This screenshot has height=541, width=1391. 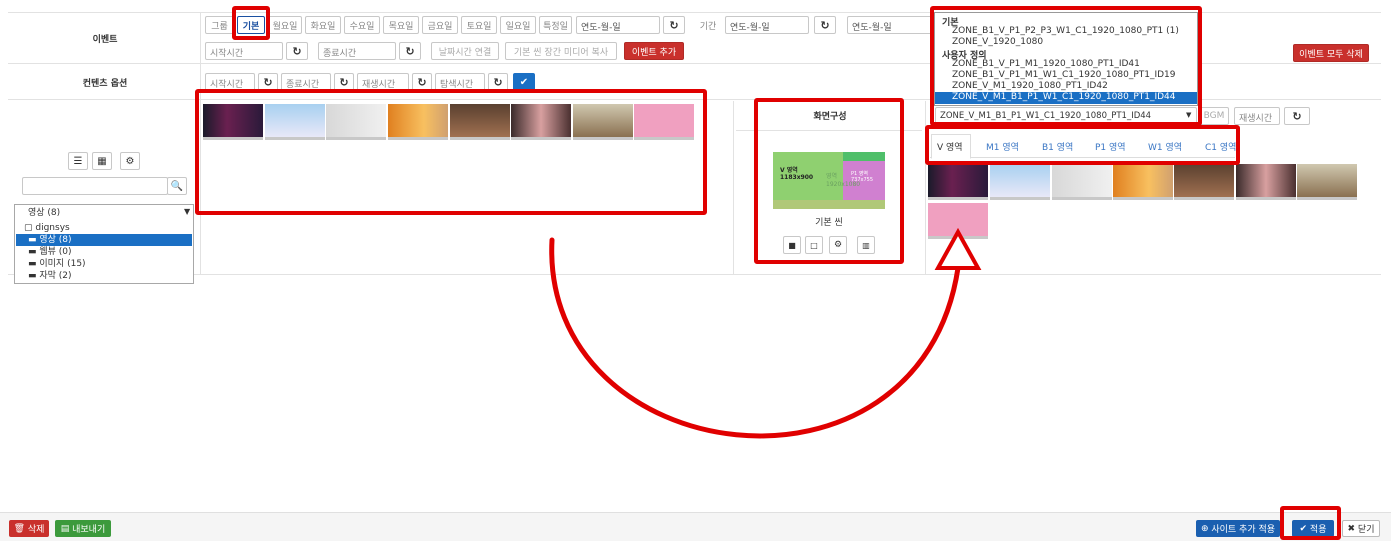 I want to click on drag-arrow, so click(x=765, y=333).